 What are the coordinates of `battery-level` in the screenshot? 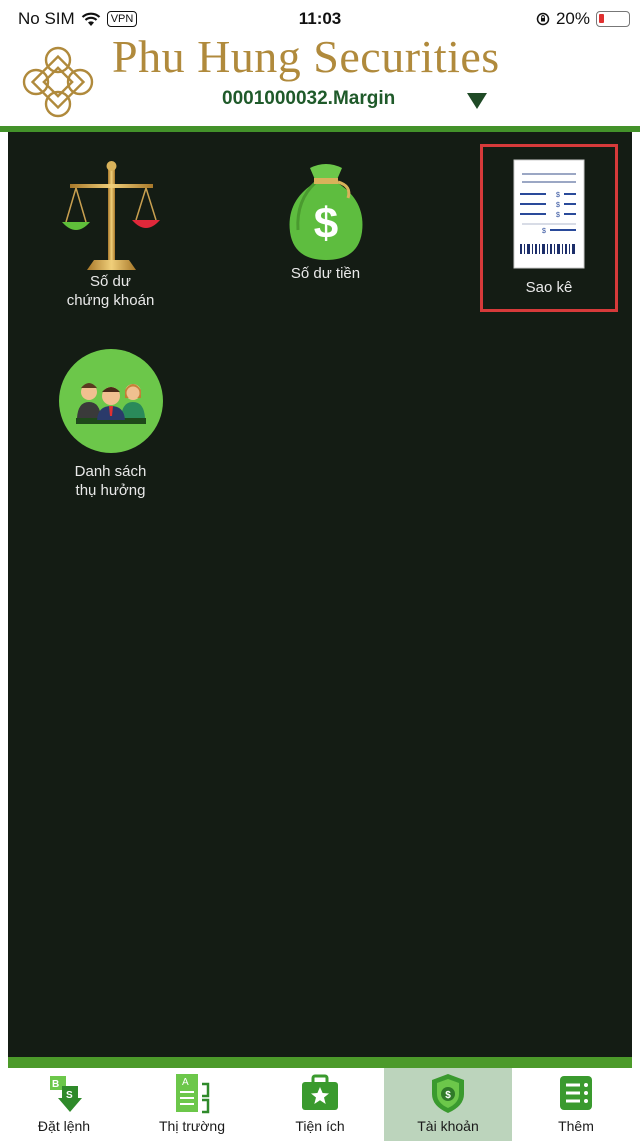 It's located at (601, 18).